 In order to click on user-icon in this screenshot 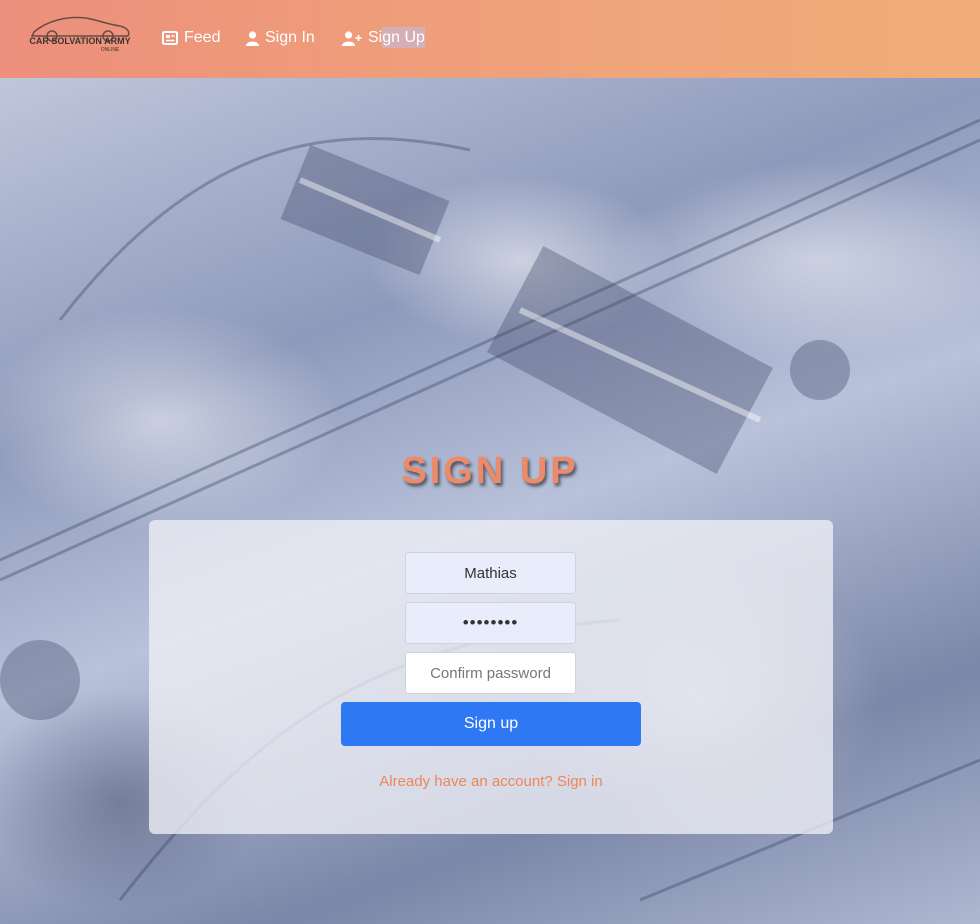, I will do `click(252, 38)`.